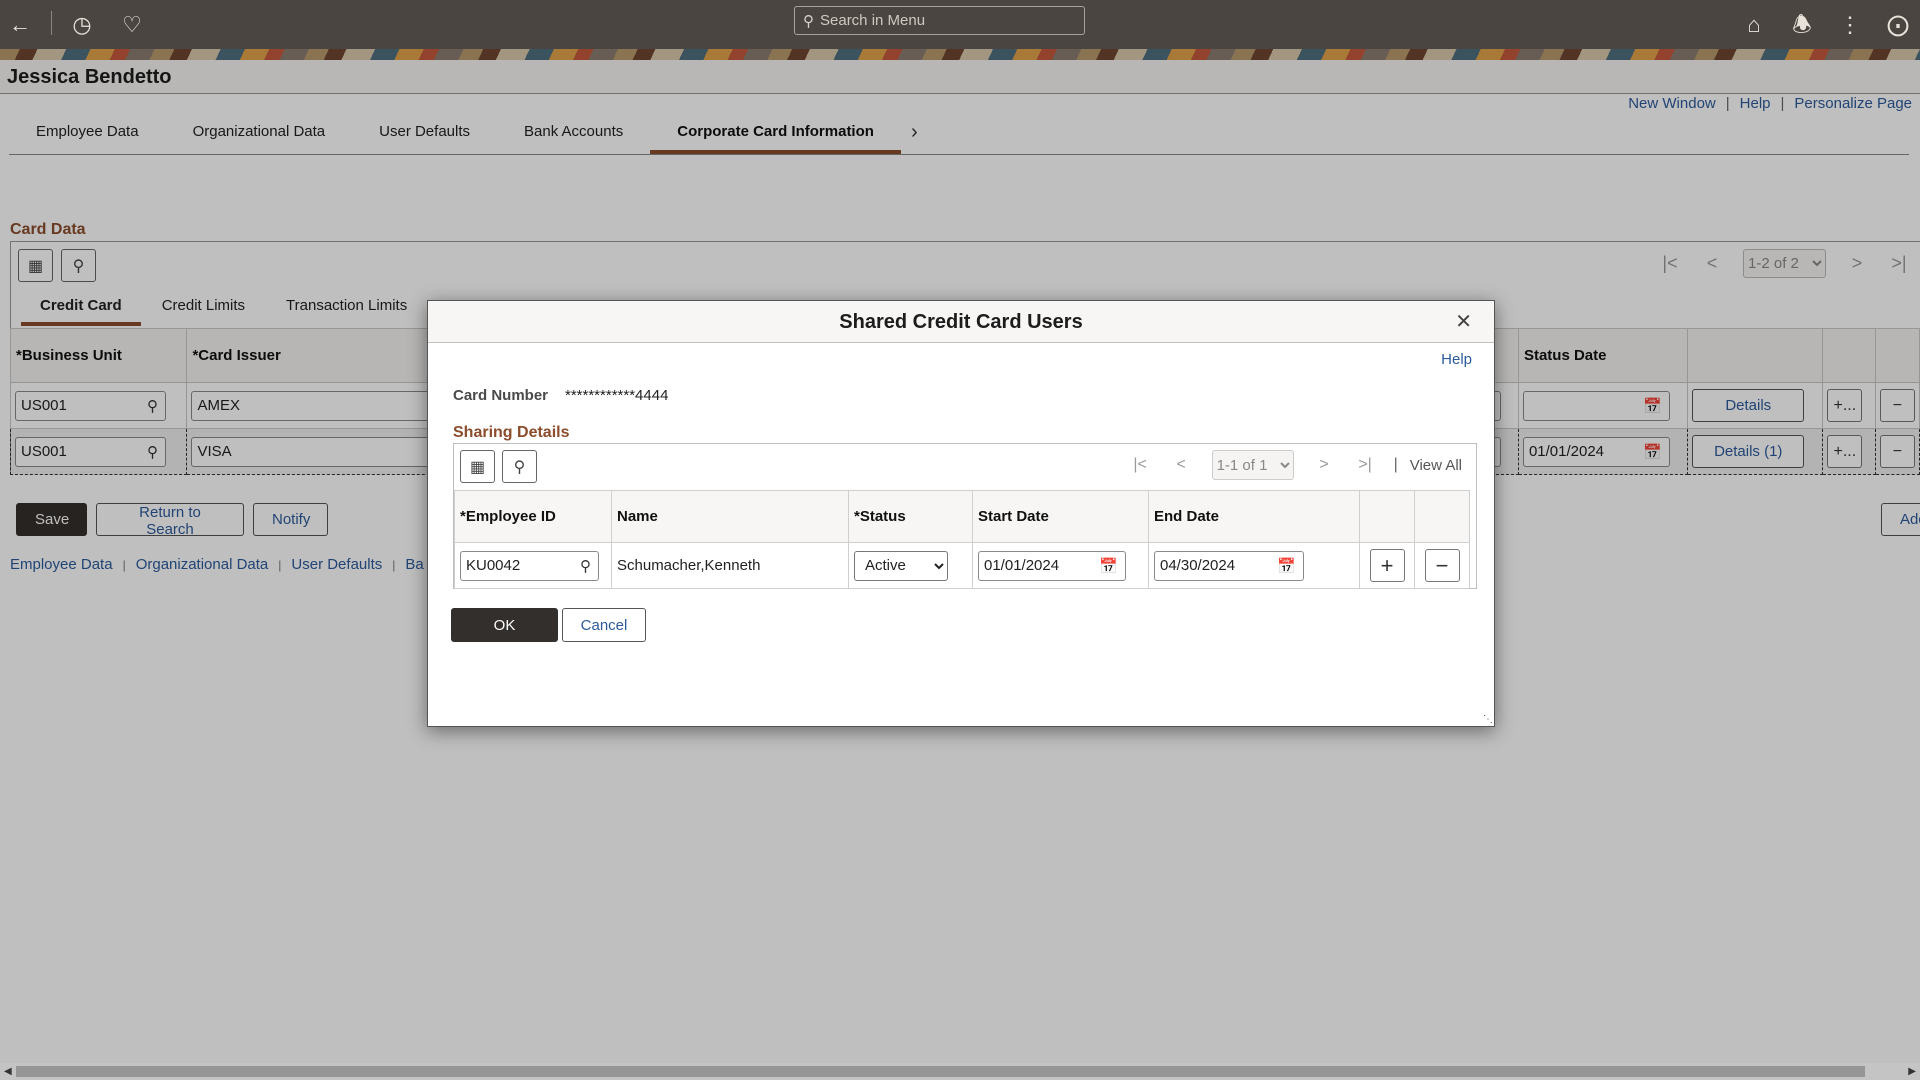 The height and width of the screenshot is (1080, 1920). I want to click on dialog-help-link: Help, so click(1456, 359).